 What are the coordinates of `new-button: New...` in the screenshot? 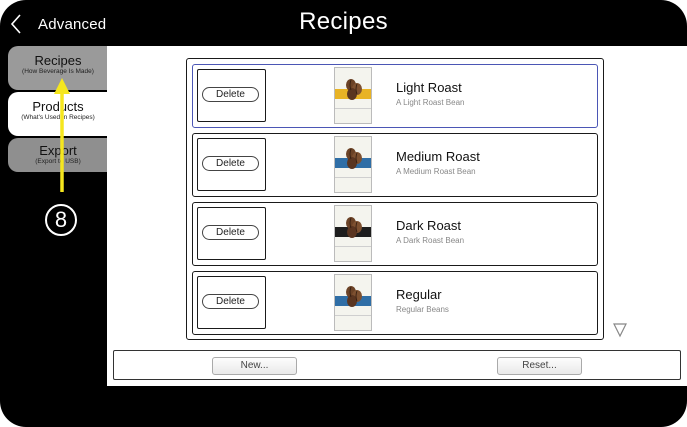 It's located at (254, 366).